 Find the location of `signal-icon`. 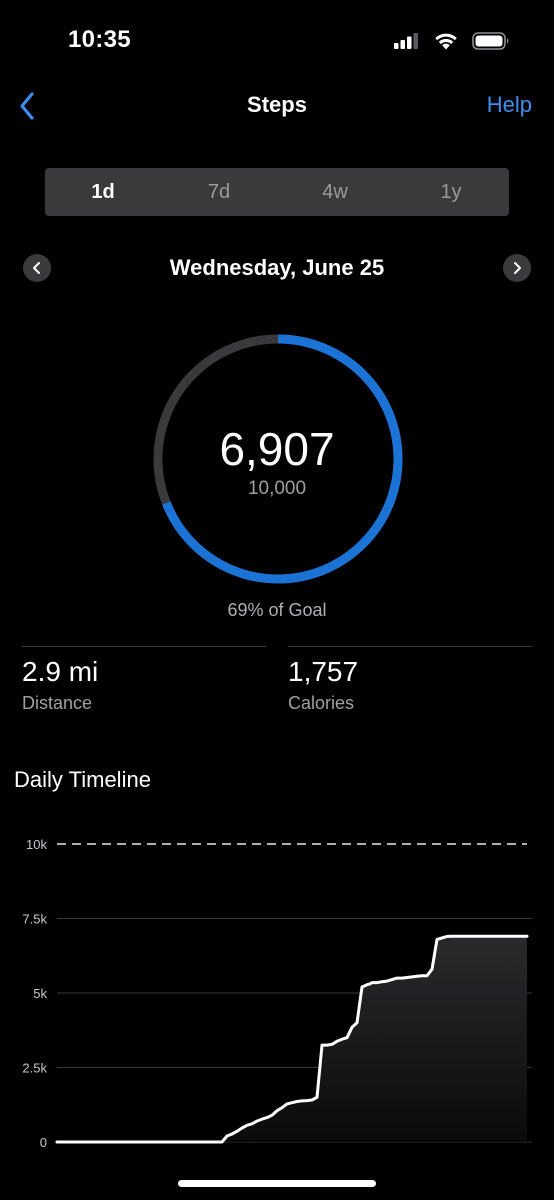

signal-icon is located at coordinates (406, 41).